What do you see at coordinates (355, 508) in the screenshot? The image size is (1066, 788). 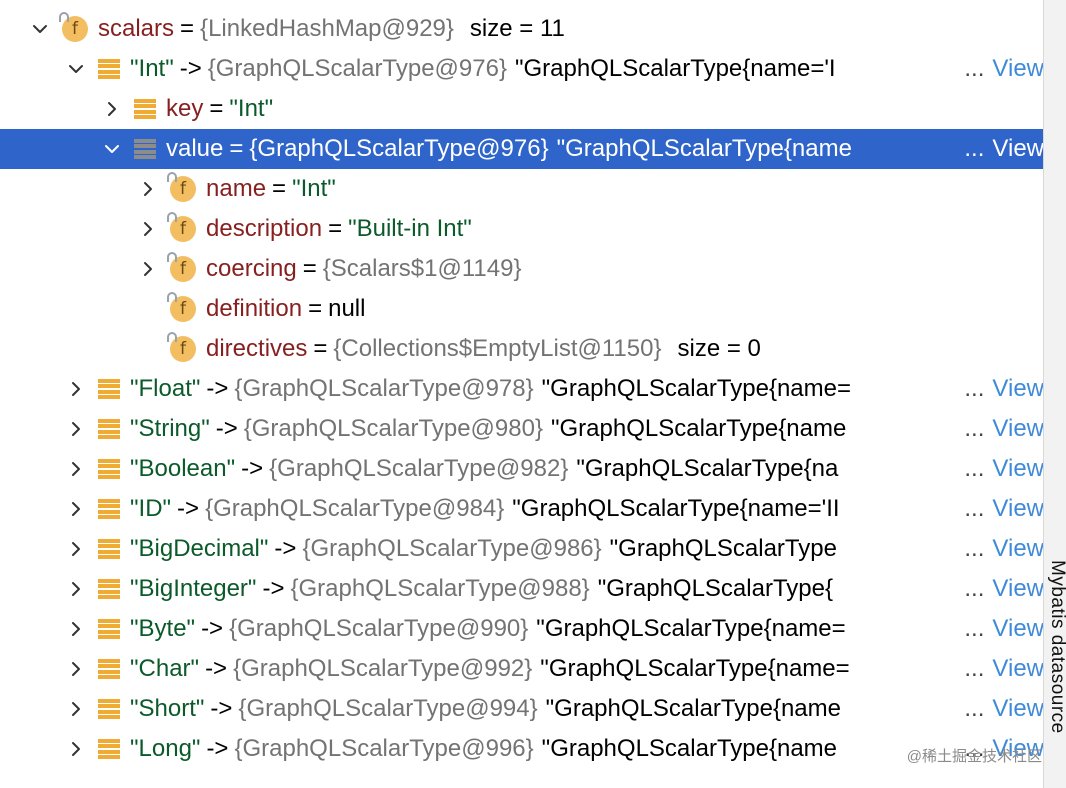 I see `object-reference: {GraphQLScalarType@984}` at bounding box center [355, 508].